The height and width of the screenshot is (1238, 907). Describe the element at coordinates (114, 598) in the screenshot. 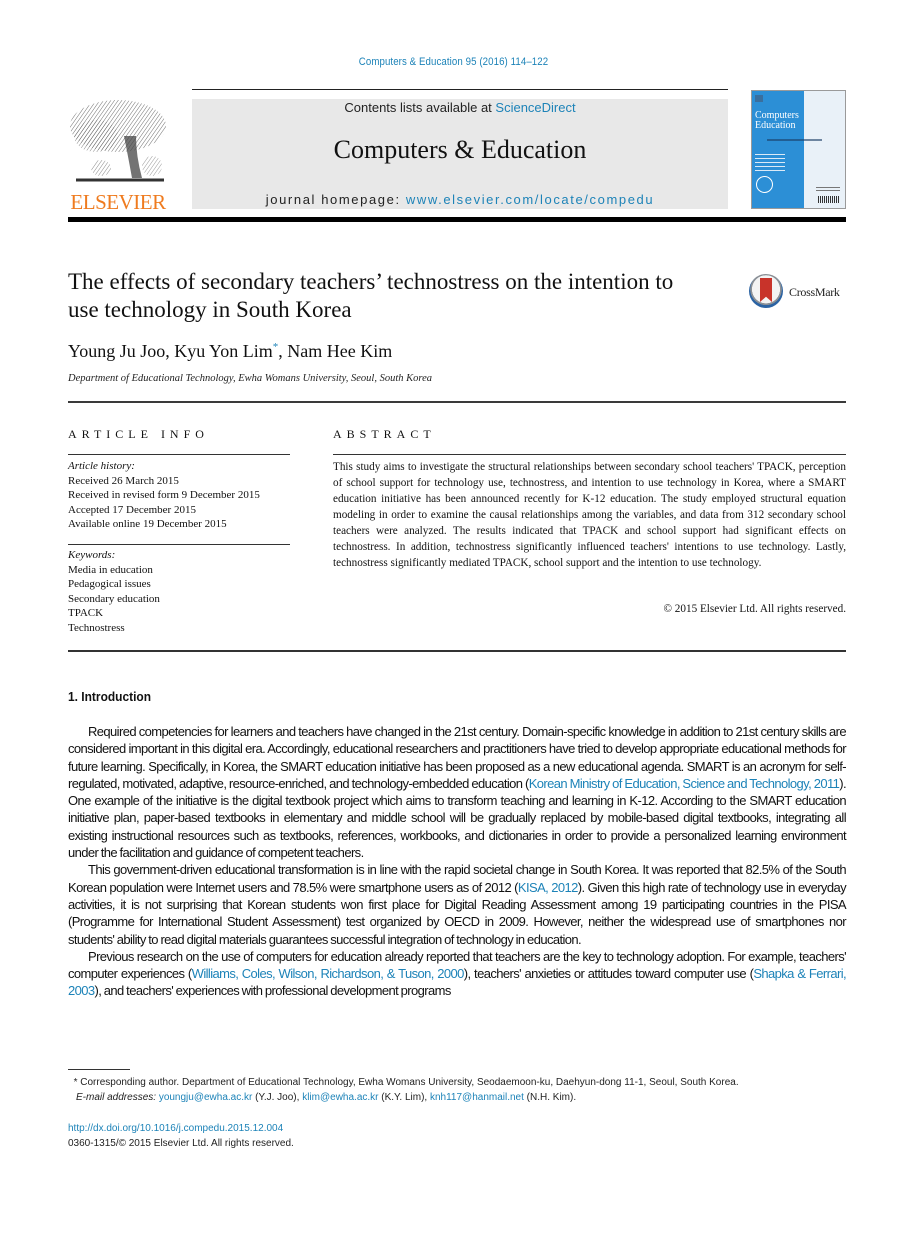

I see `keyword: Secondary education` at that location.